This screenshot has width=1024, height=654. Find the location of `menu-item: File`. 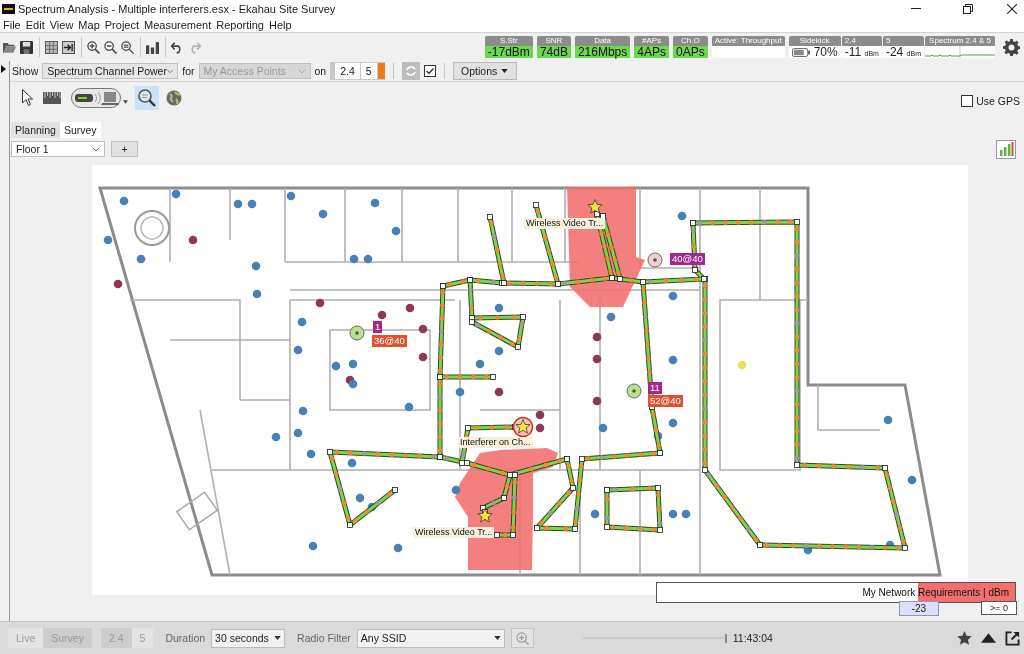

menu-item: File is located at coordinates (12, 24).